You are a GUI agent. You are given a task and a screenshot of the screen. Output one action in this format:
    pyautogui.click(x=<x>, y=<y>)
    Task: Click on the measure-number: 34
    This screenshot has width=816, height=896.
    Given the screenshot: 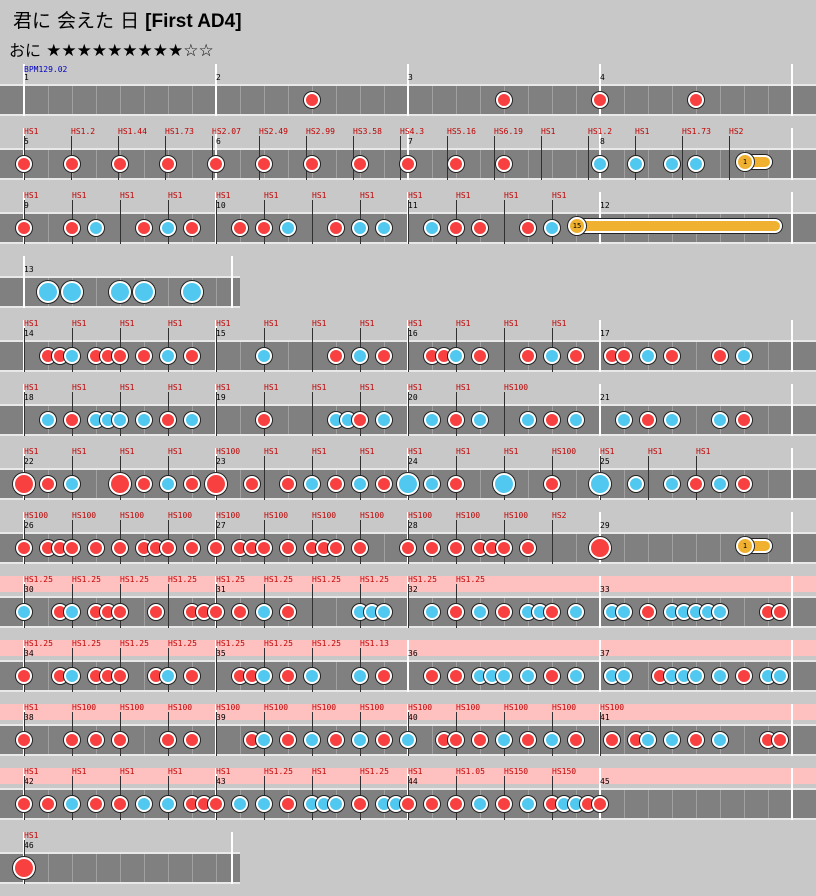 What is the action you would take?
    pyautogui.click(x=29, y=653)
    